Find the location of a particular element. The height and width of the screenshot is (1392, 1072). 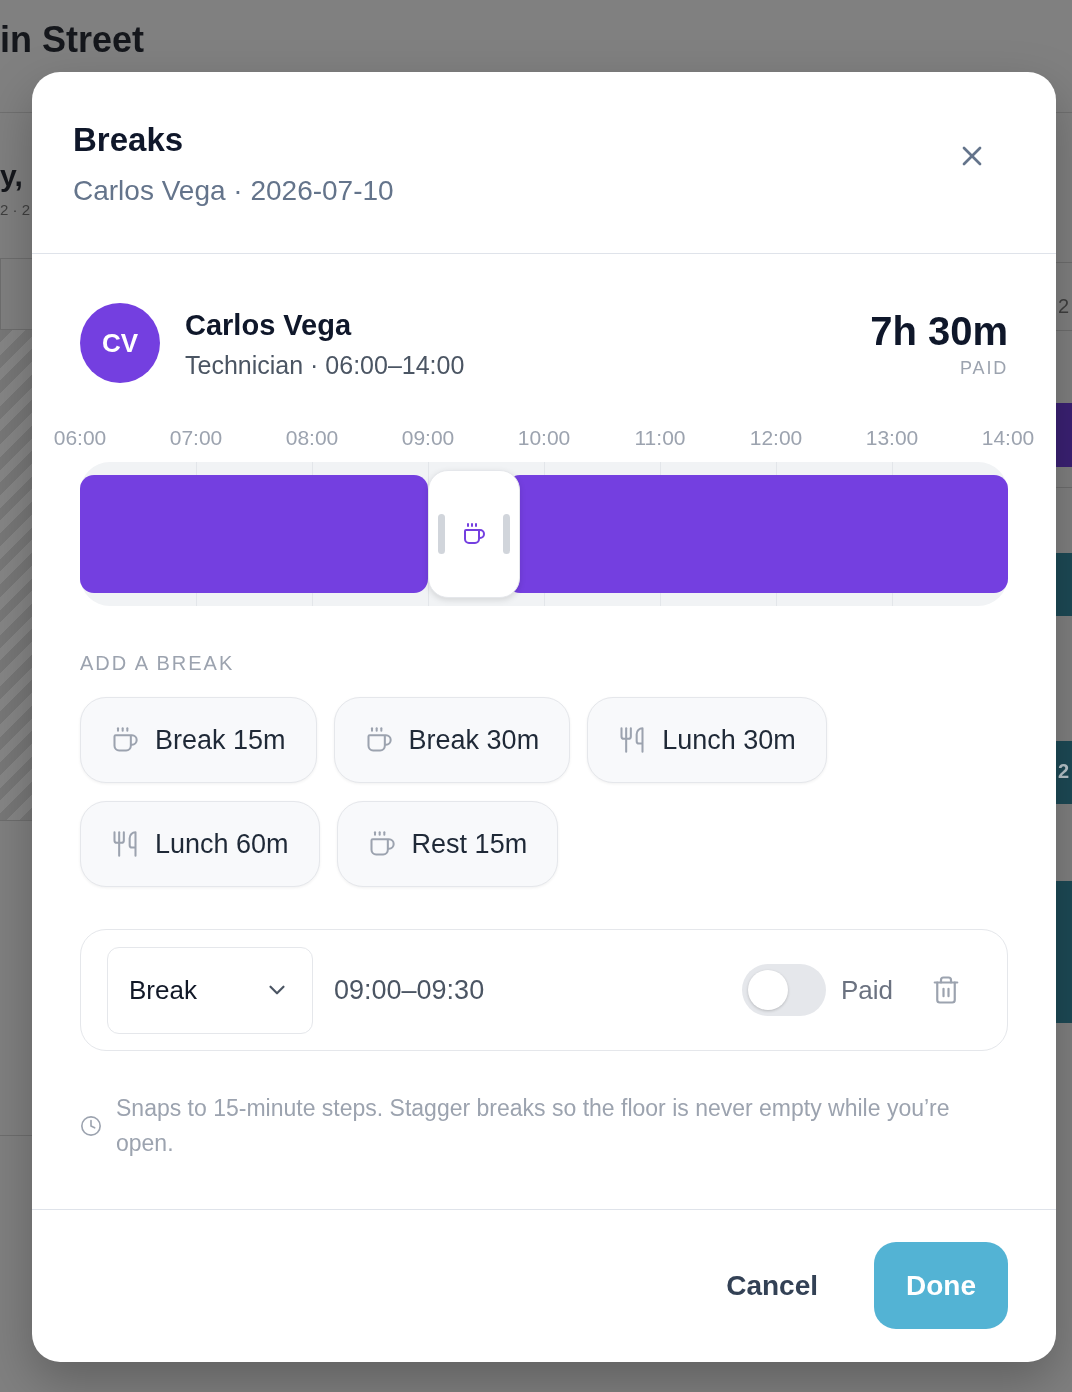

paid-total: 7h 30m is located at coordinates (939, 331).